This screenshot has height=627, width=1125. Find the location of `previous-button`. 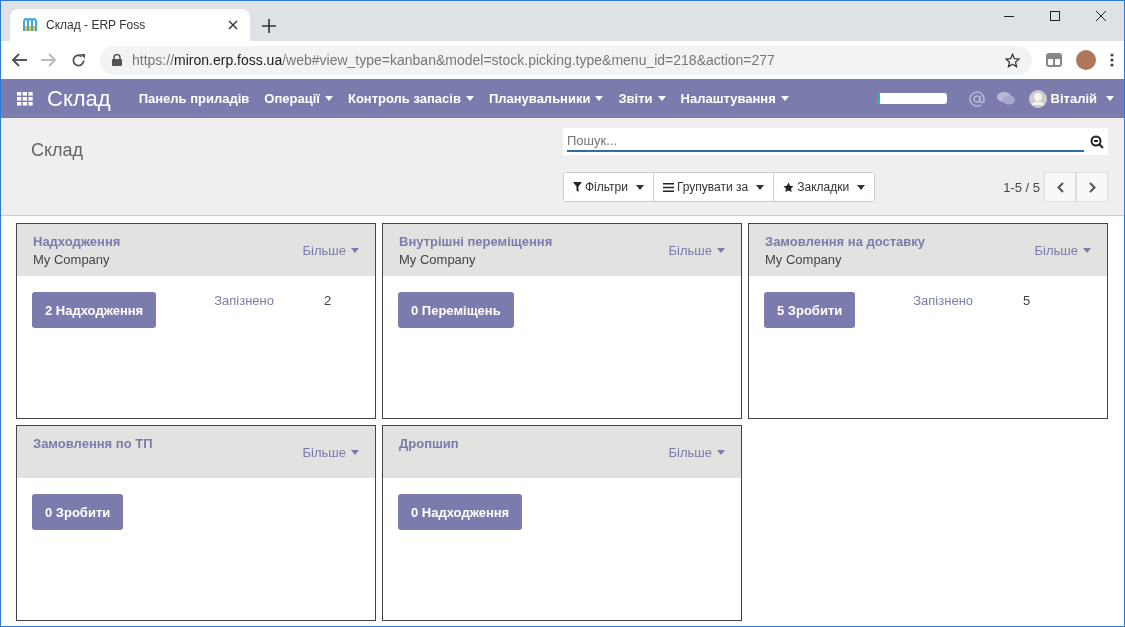

previous-button is located at coordinates (1060, 187).